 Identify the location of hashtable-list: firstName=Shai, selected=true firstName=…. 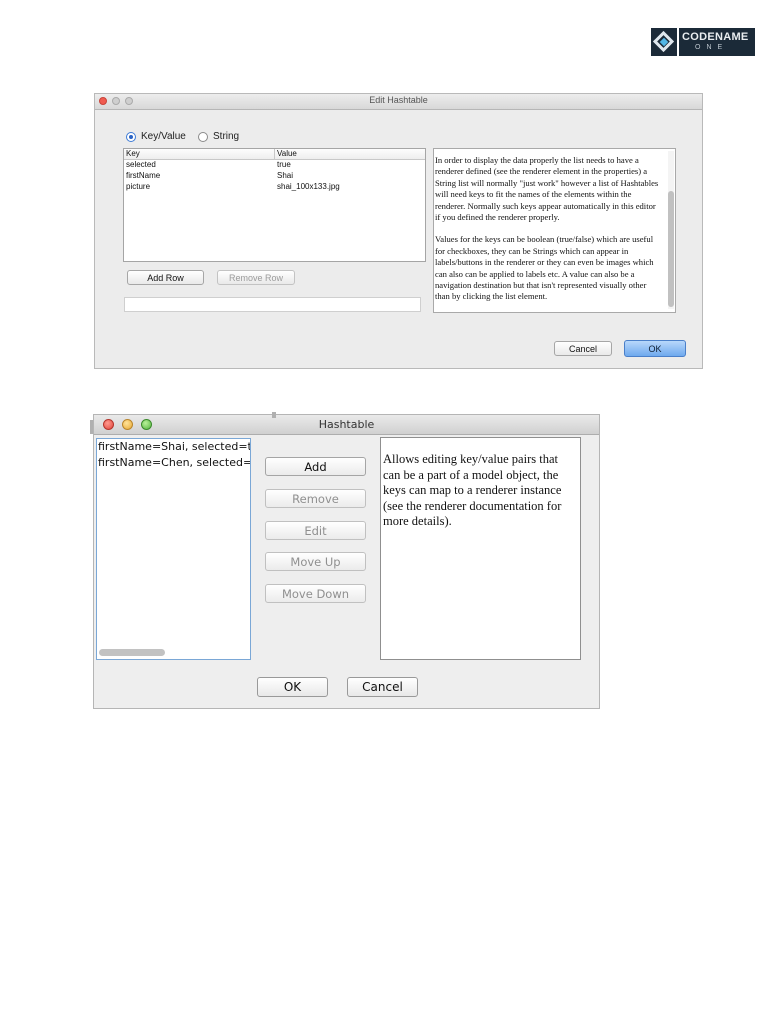
(173, 549).